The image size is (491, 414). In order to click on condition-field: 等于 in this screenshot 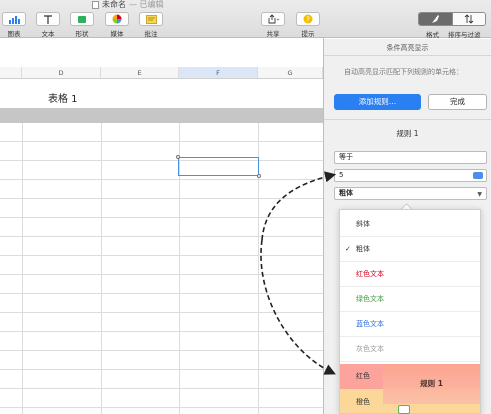, I will do `click(410, 157)`.